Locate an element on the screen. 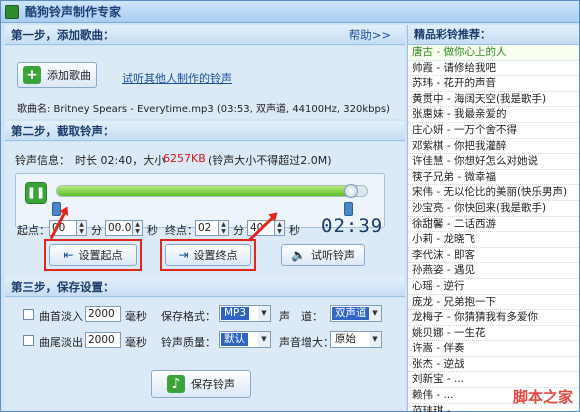 Image resolution: width=580 pixels, height=412 pixels. fade-in-input: 2000 is located at coordinates (103, 314).